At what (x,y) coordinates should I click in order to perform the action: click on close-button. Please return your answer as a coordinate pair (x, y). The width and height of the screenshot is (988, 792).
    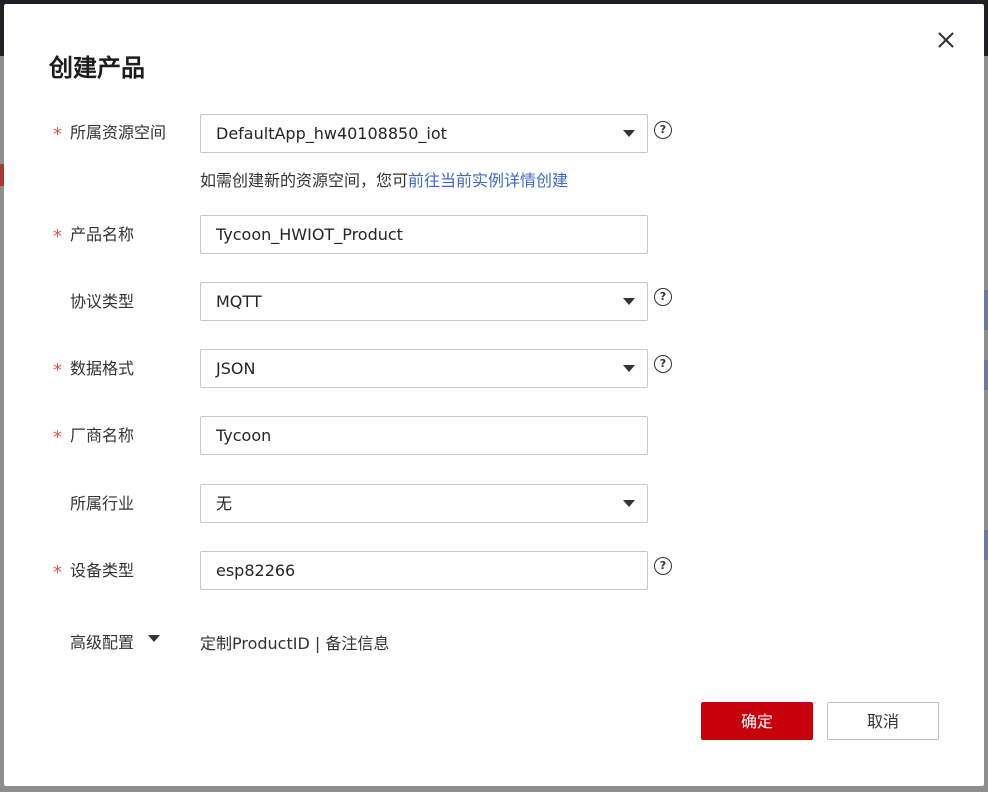
    Looking at the image, I should click on (946, 40).